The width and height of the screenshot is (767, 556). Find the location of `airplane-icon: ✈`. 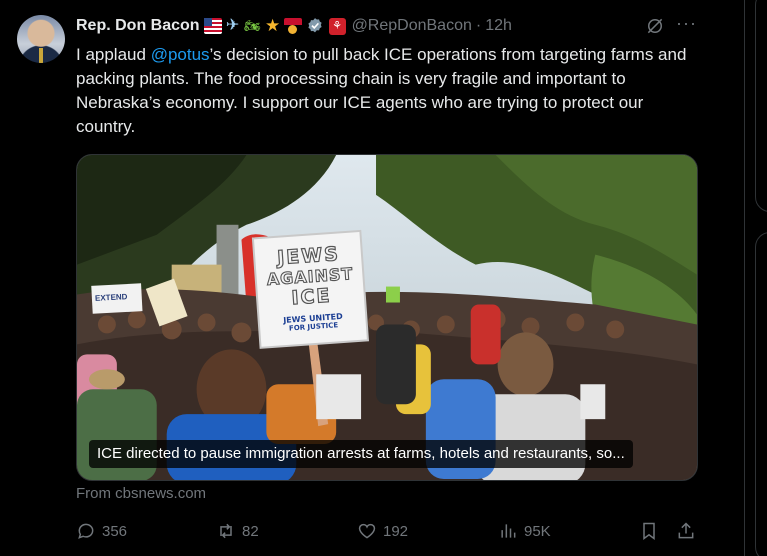

airplane-icon: ✈ is located at coordinates (232, 25).